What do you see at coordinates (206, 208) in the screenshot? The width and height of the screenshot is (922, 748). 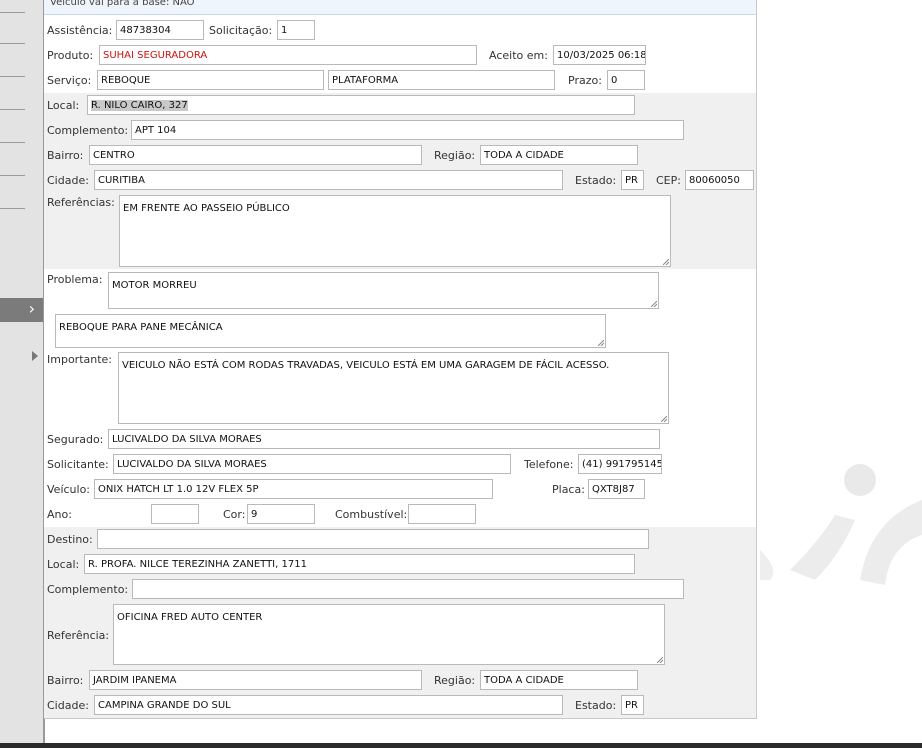 I see `referencias-text: EM FRENTE AO PASSEIO PÚBLICO` at bounding box center [206, 208].